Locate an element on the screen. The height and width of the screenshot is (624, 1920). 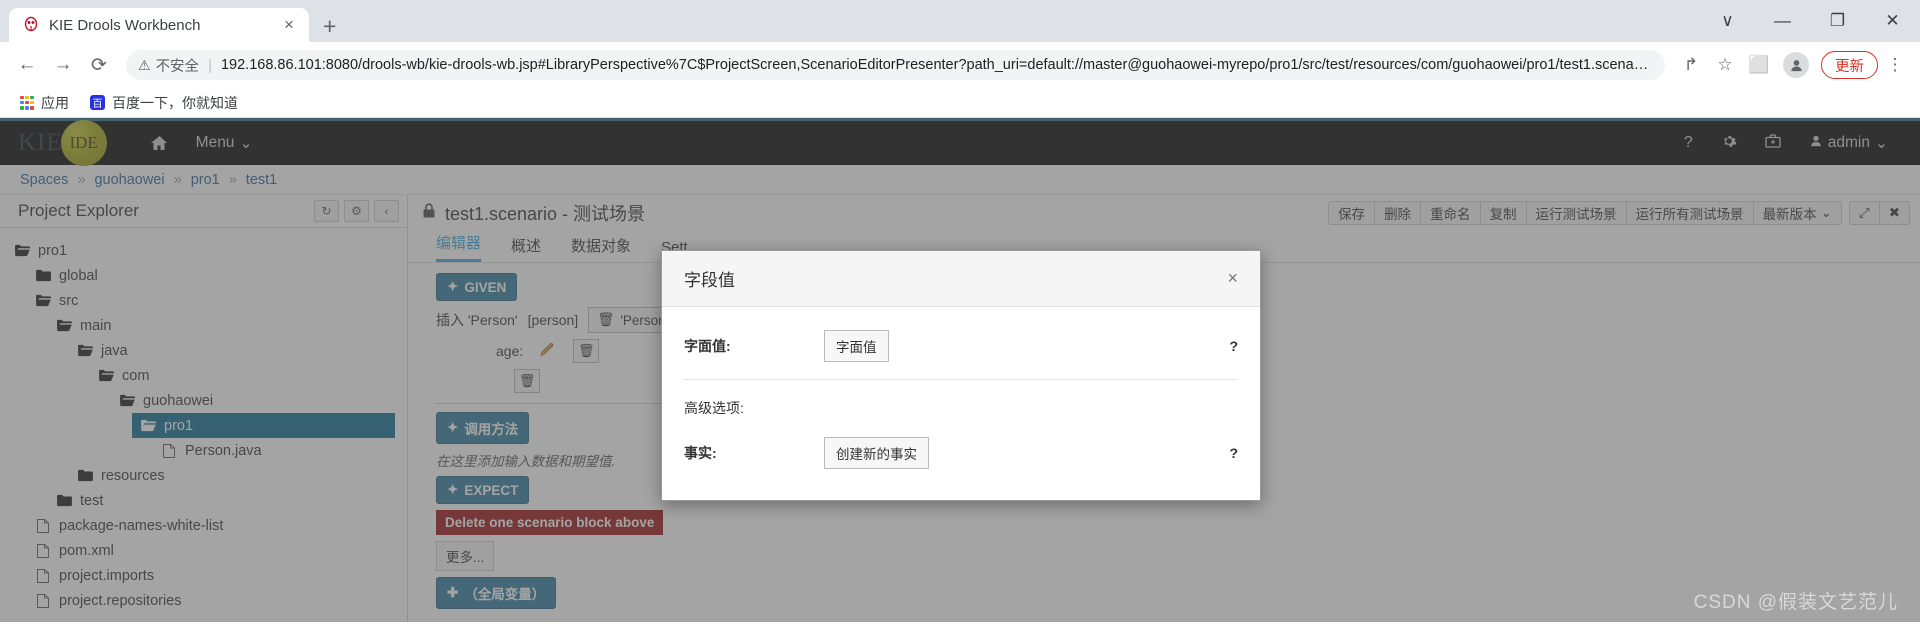
apps-grid-icon is located at coordinates (27, 102).